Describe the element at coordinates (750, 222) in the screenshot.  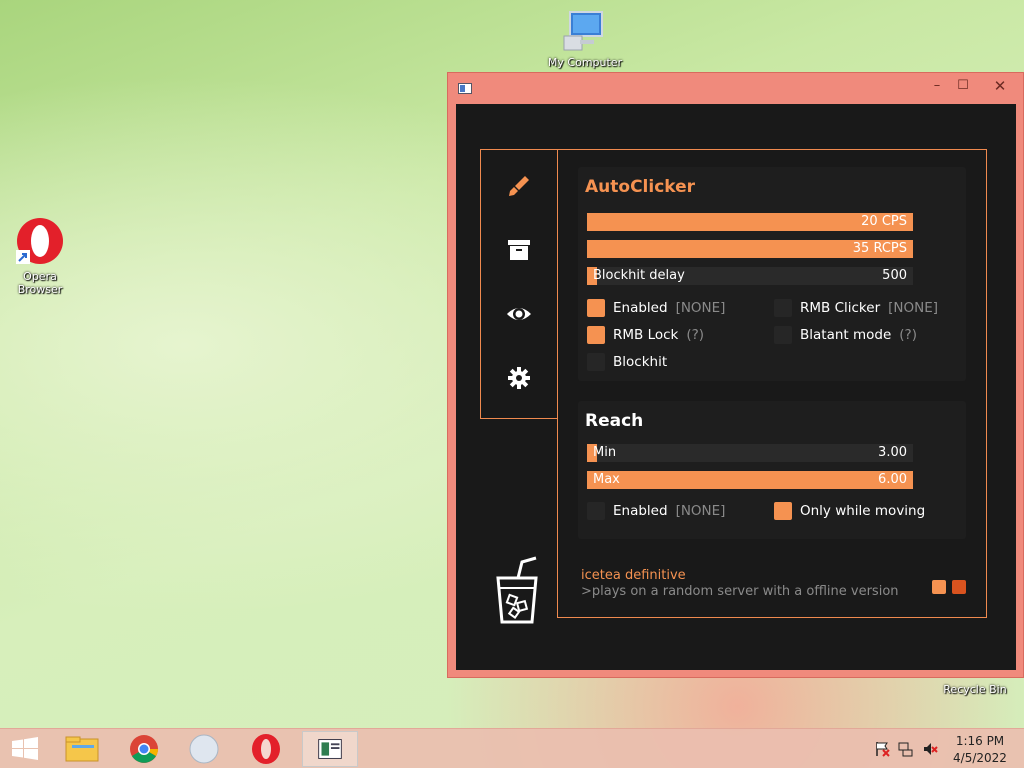
I see `cps-slider: 20 CPS` at that location.